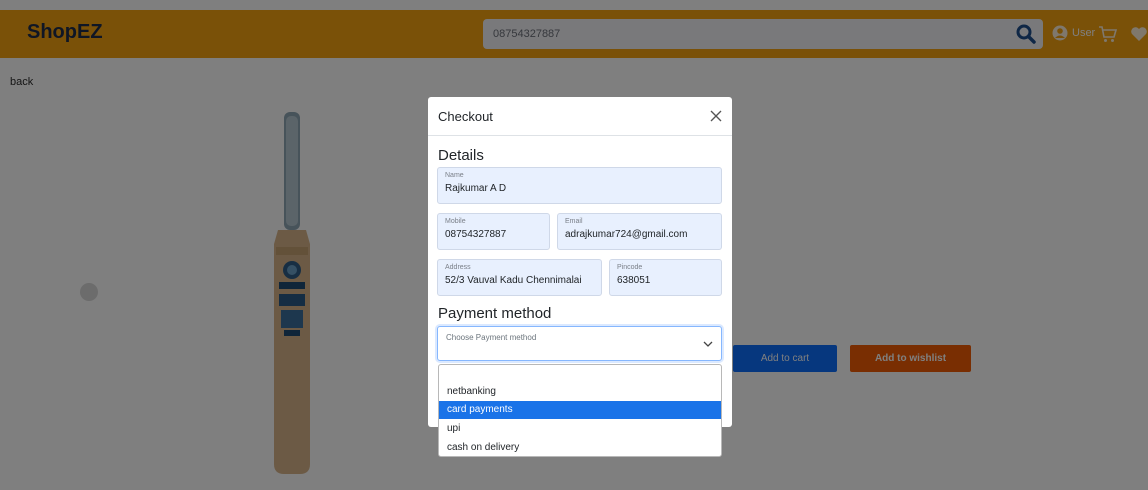  I want to click on option-upi: upi, so click(580, 429).